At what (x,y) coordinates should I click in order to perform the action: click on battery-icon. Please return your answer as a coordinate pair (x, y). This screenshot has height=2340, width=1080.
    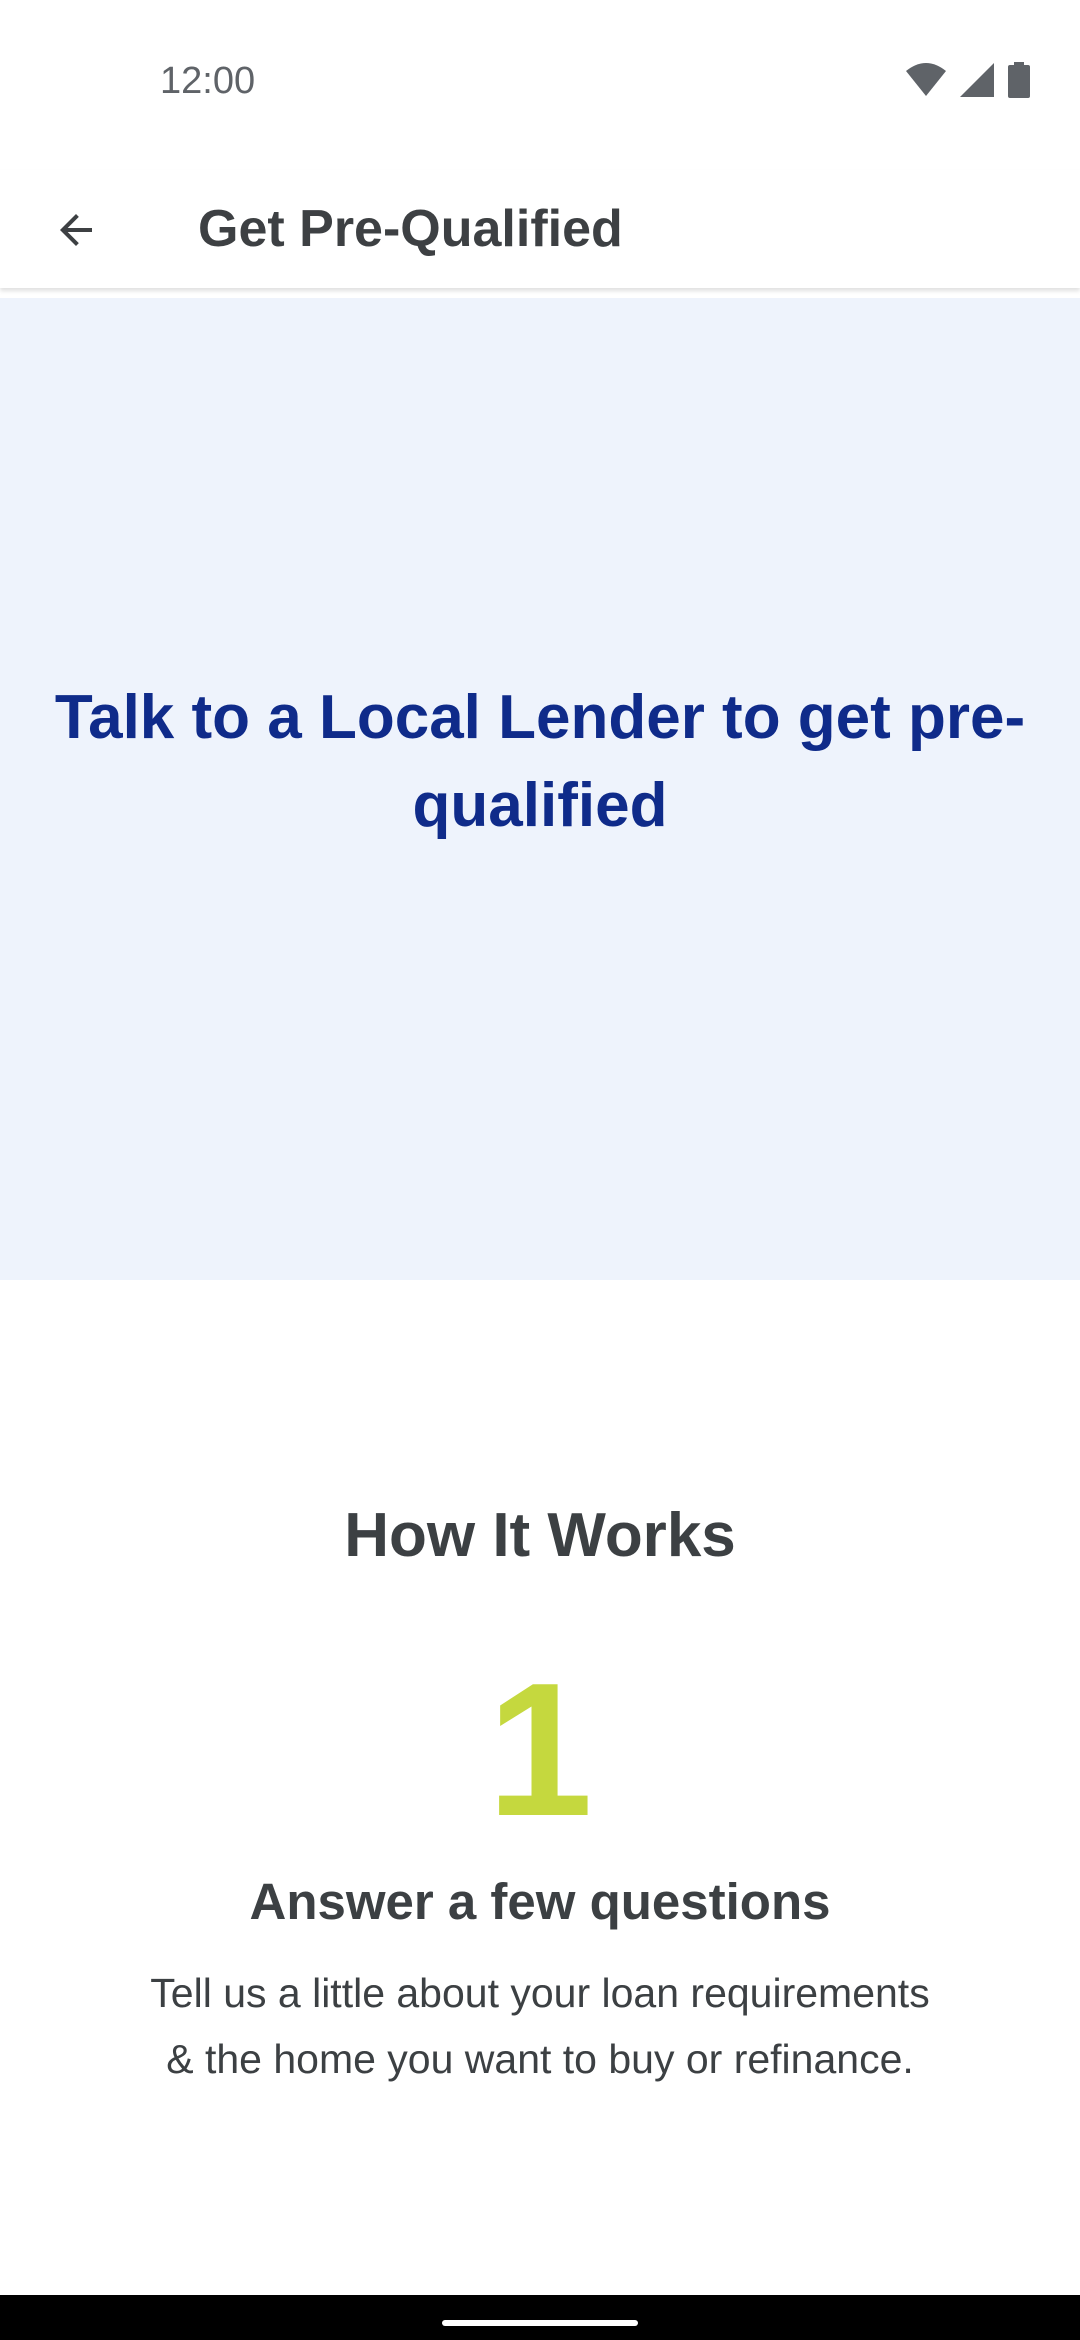
    Looking at the image, I should click on (1019, 80).